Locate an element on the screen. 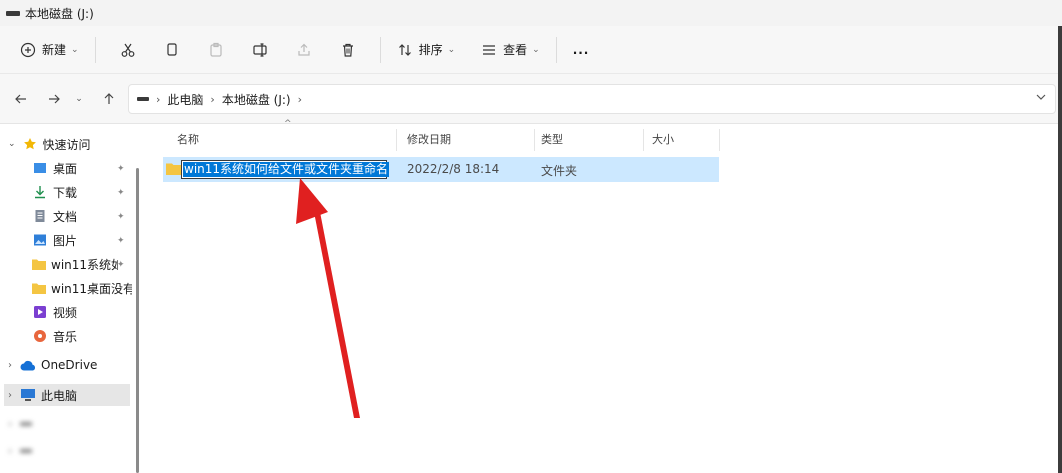 This screenshot has width=1062, height=473. sidebar-item-label: win11系统如 is located at coordinates (84, 264).